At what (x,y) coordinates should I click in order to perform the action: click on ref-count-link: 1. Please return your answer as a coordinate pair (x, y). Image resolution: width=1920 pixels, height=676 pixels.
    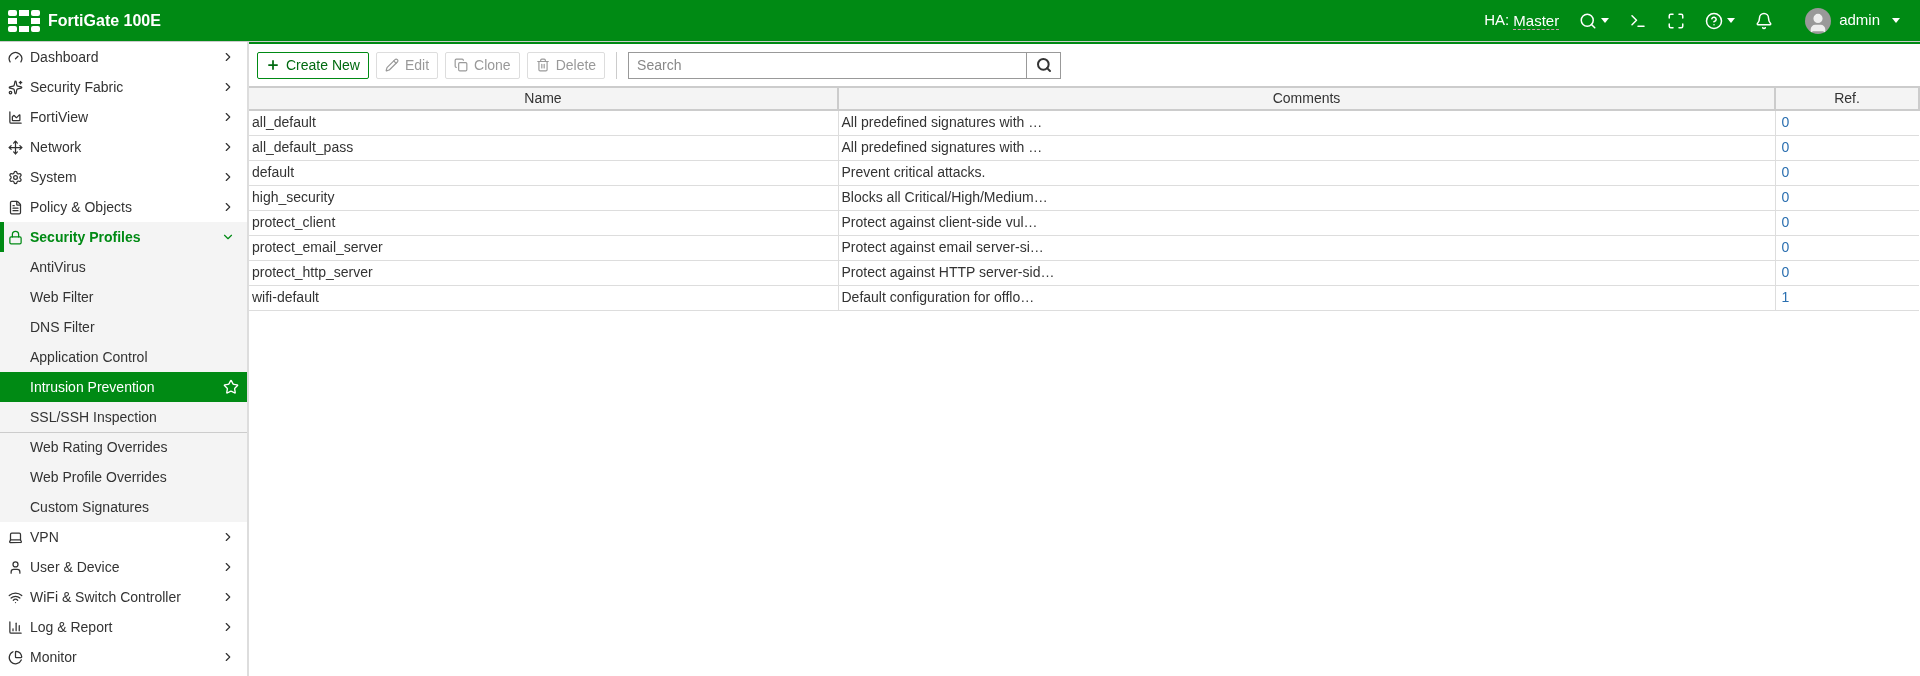
    Looking at the image, I should click on (1847, 297).